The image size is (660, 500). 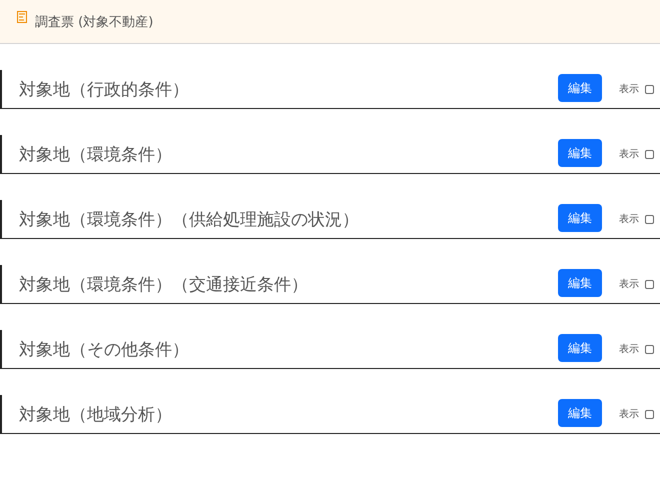 What do you see at coordinates (164, 285) in the screenshot?
I see `section-title: 対象地（環境条件）（交通接近条件）` at bounding box center [164, 285].